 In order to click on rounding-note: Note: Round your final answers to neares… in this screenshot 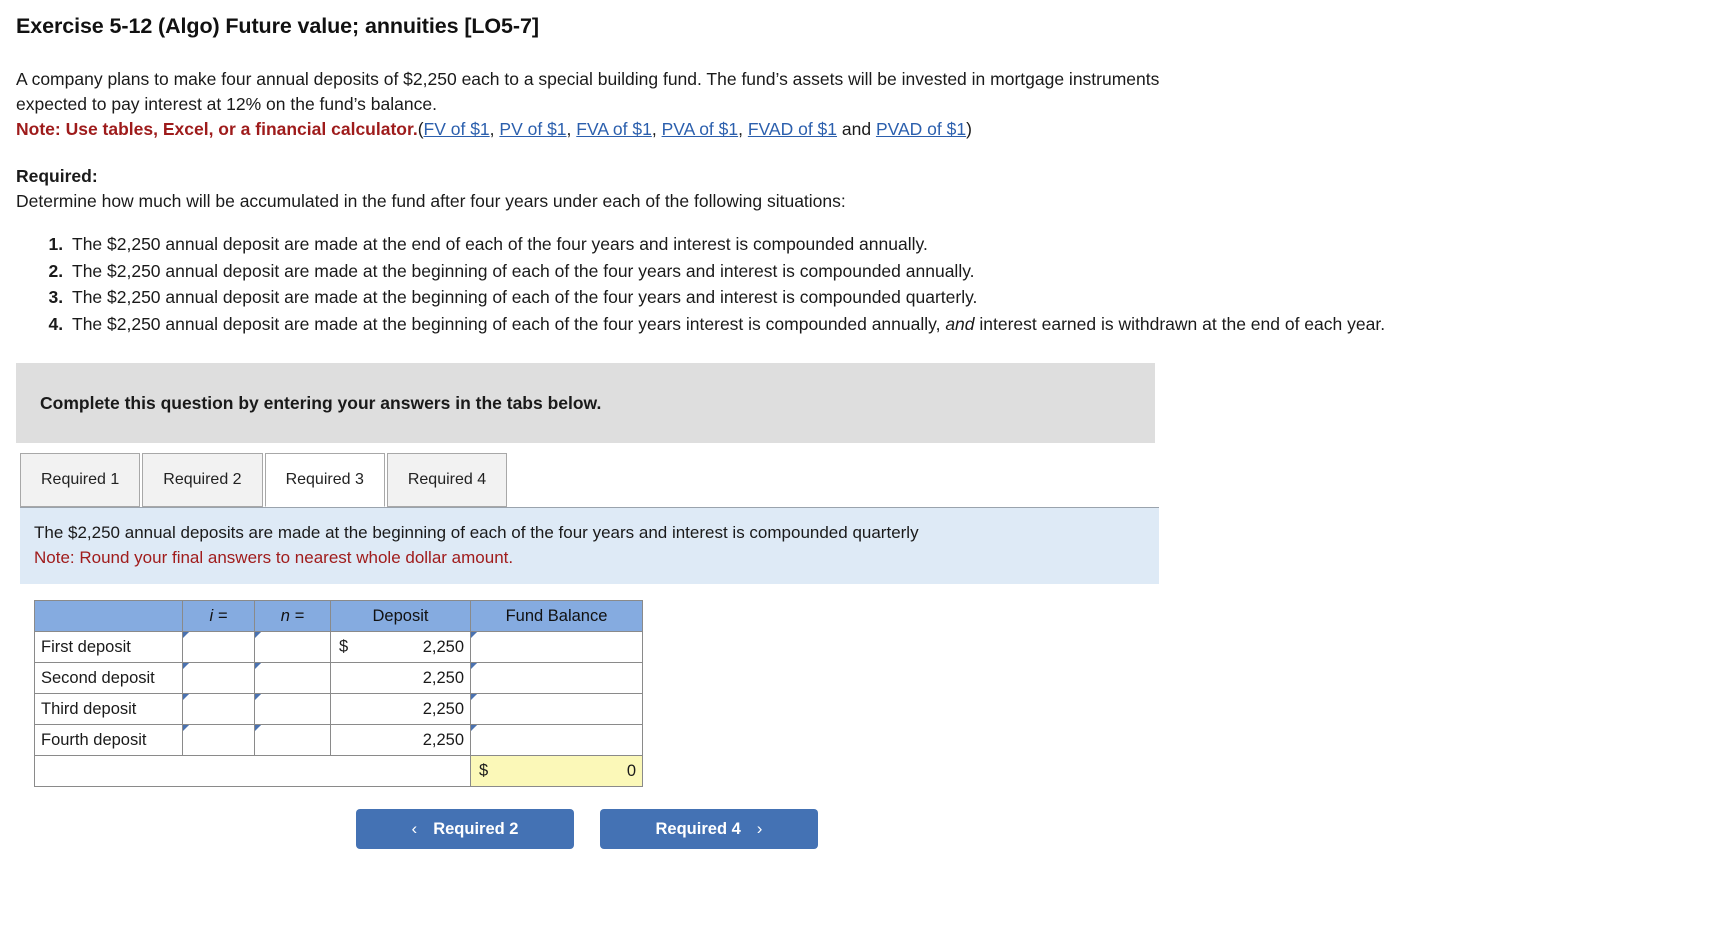, I will do `click(274, 557)`.